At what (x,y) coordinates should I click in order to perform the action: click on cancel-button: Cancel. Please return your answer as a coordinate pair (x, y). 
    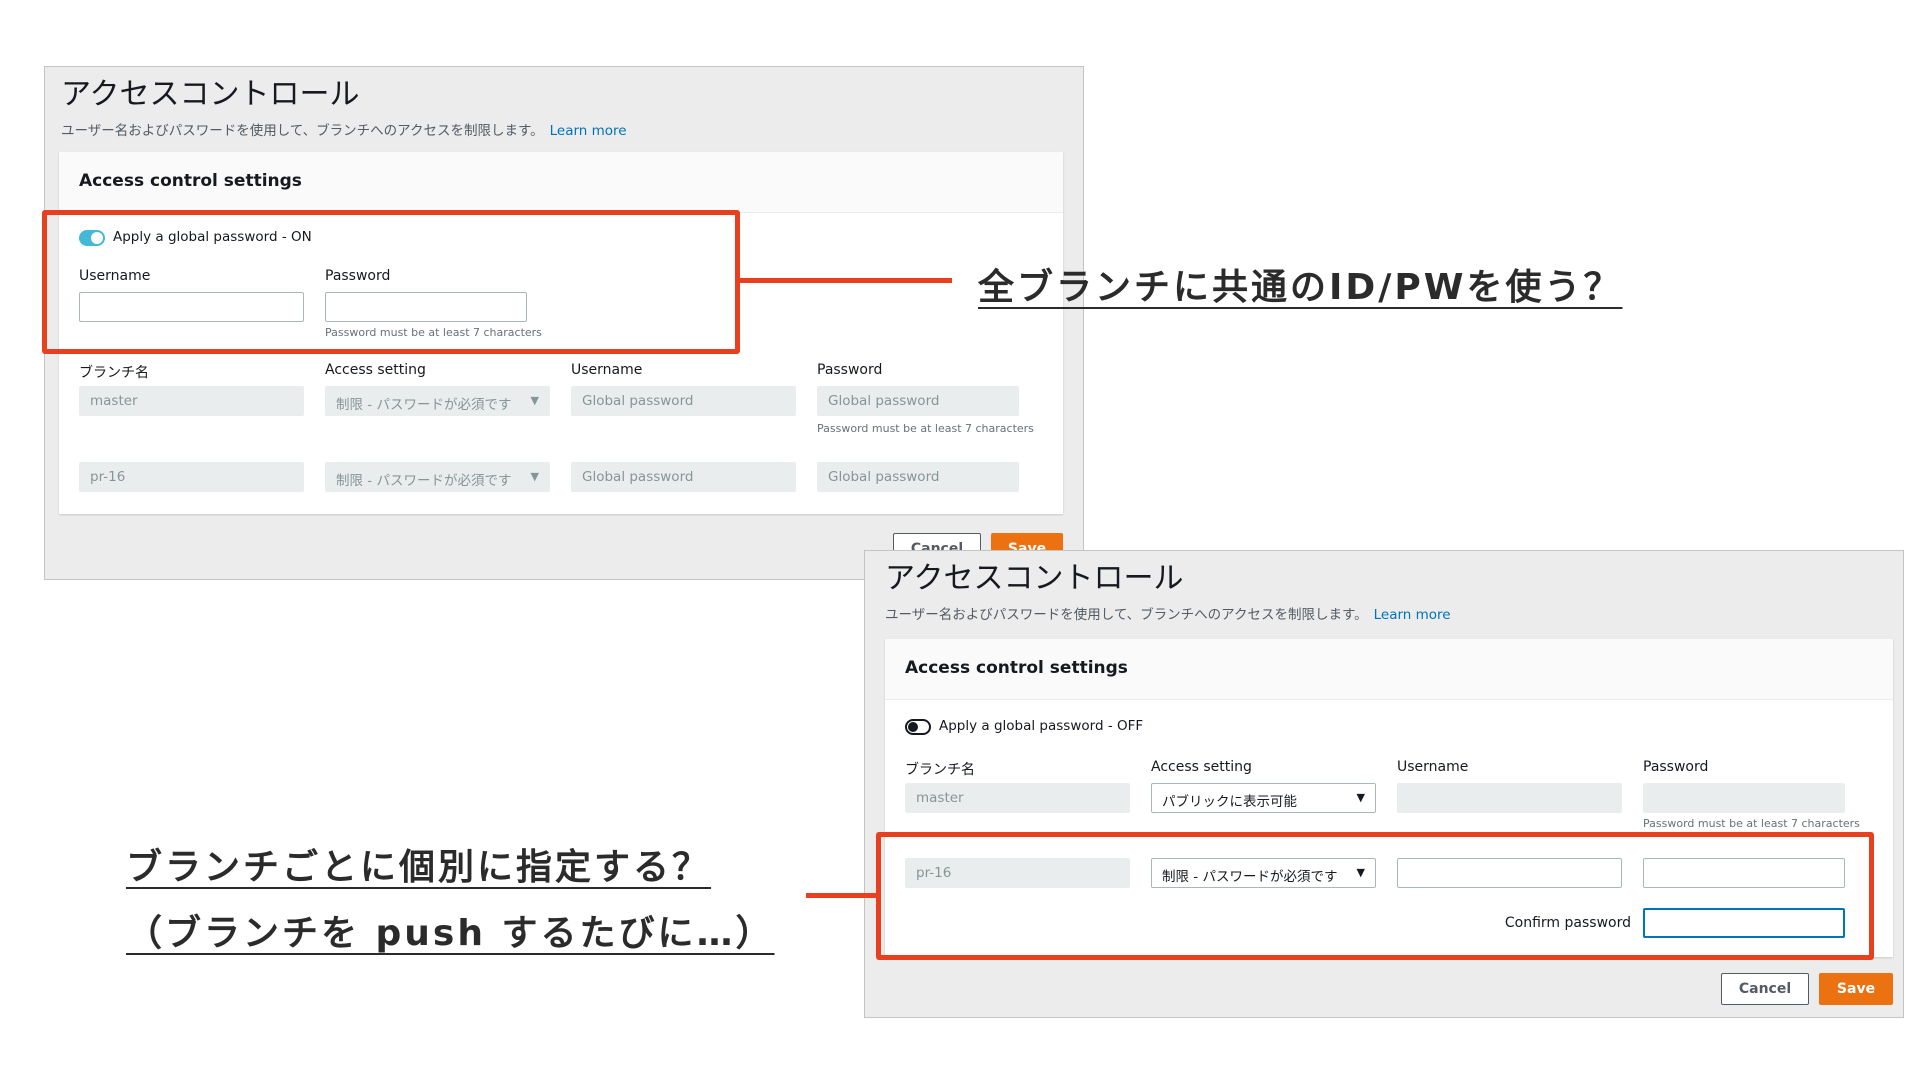
    Looking at the image, I should click on (1765, 989).